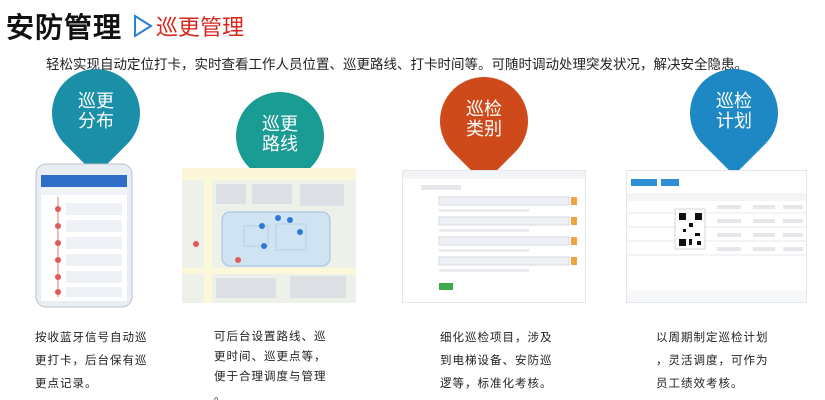 The image size is (825, 400). I want to click on inspection-form-screenshot, so click(494, 236).